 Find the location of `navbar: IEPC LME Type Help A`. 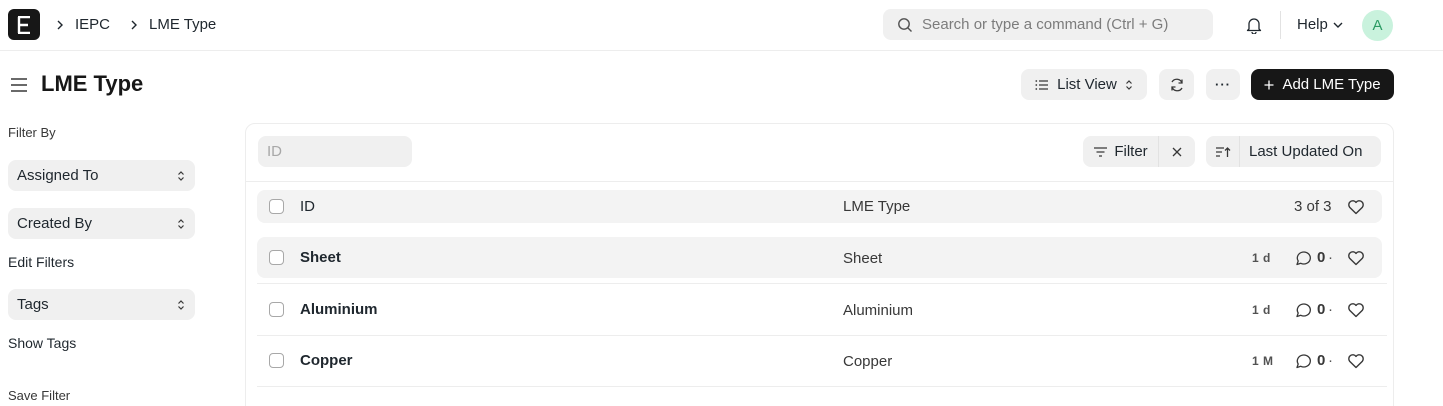

navbar: IEPC LME Type Help A is located at coordinates (721, 25).